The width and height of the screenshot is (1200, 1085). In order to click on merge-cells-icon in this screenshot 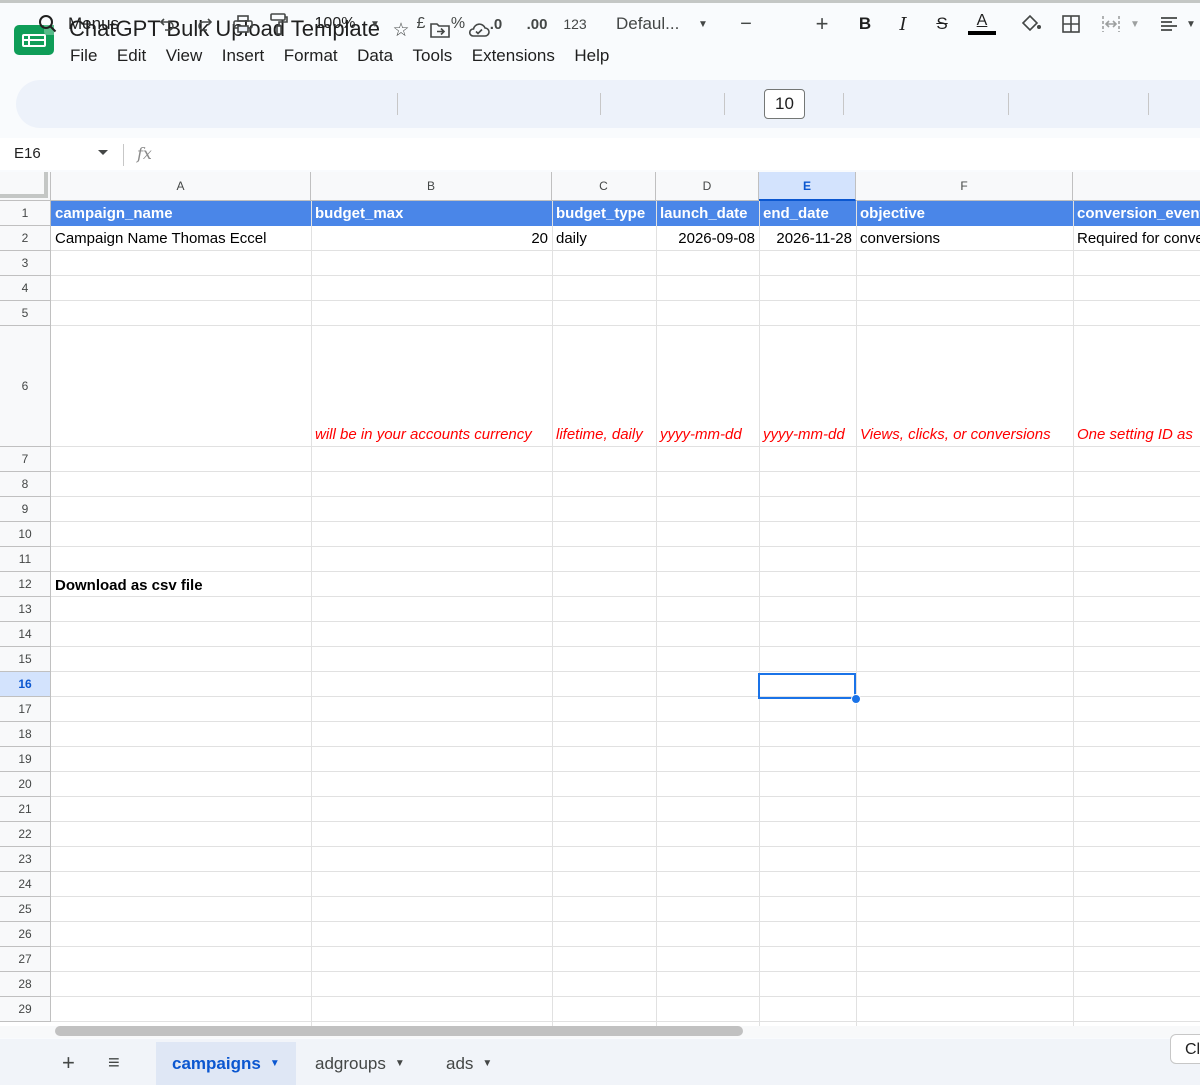, I will do `click(1111, 24)`.